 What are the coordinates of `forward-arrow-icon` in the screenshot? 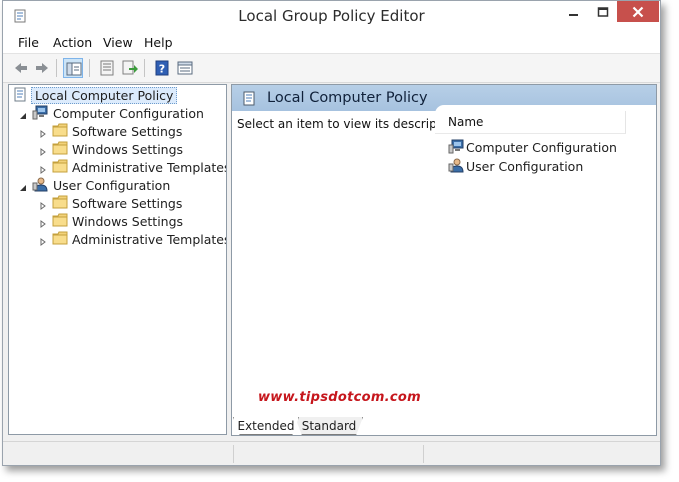 It's located at (42, 68).